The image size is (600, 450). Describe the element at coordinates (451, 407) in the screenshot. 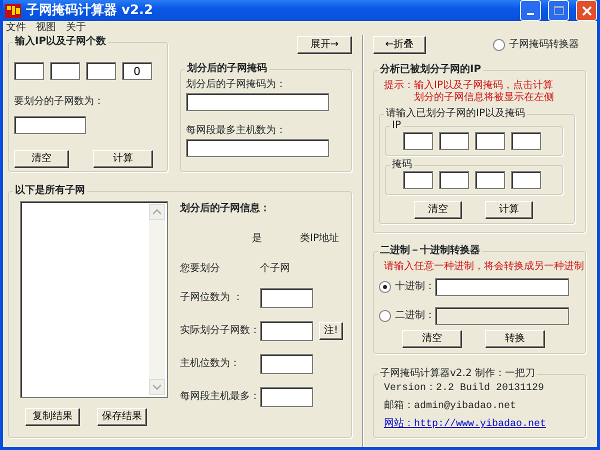

I see `about-text: 邮箱：admin@yibadao.net` at that location.